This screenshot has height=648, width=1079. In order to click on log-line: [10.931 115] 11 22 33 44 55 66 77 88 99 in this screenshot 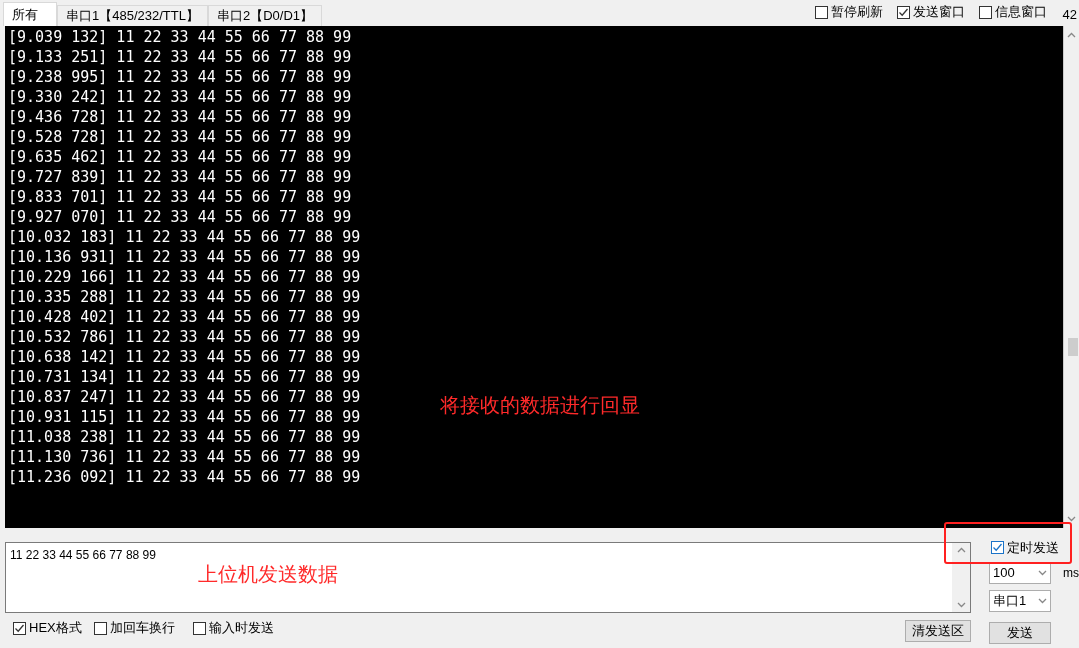, I will do `click(184, 417)`.